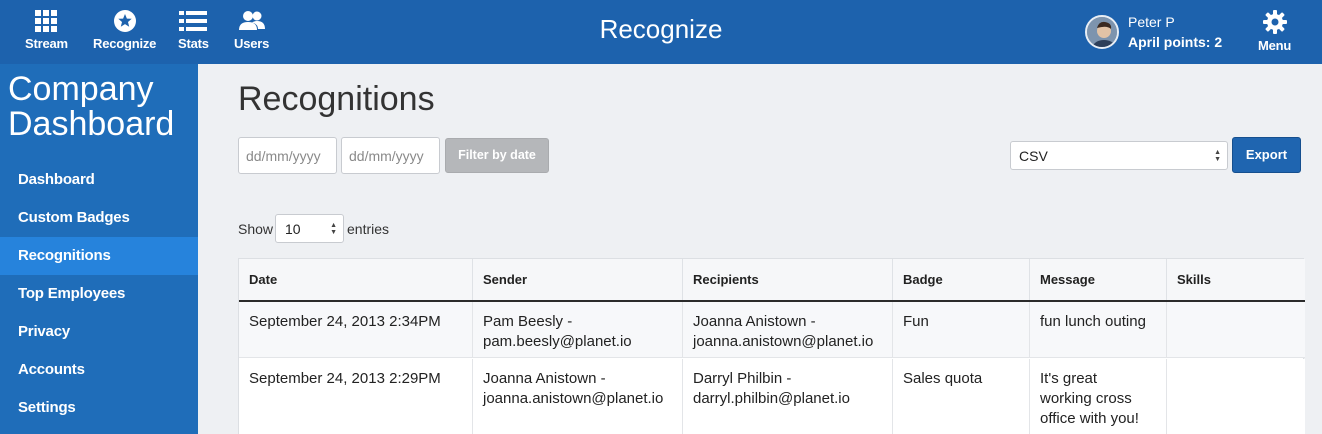 The height and width of the screenshot is (434, 1322). I want to click on column-header-badge: Badge, so click(961, 279).